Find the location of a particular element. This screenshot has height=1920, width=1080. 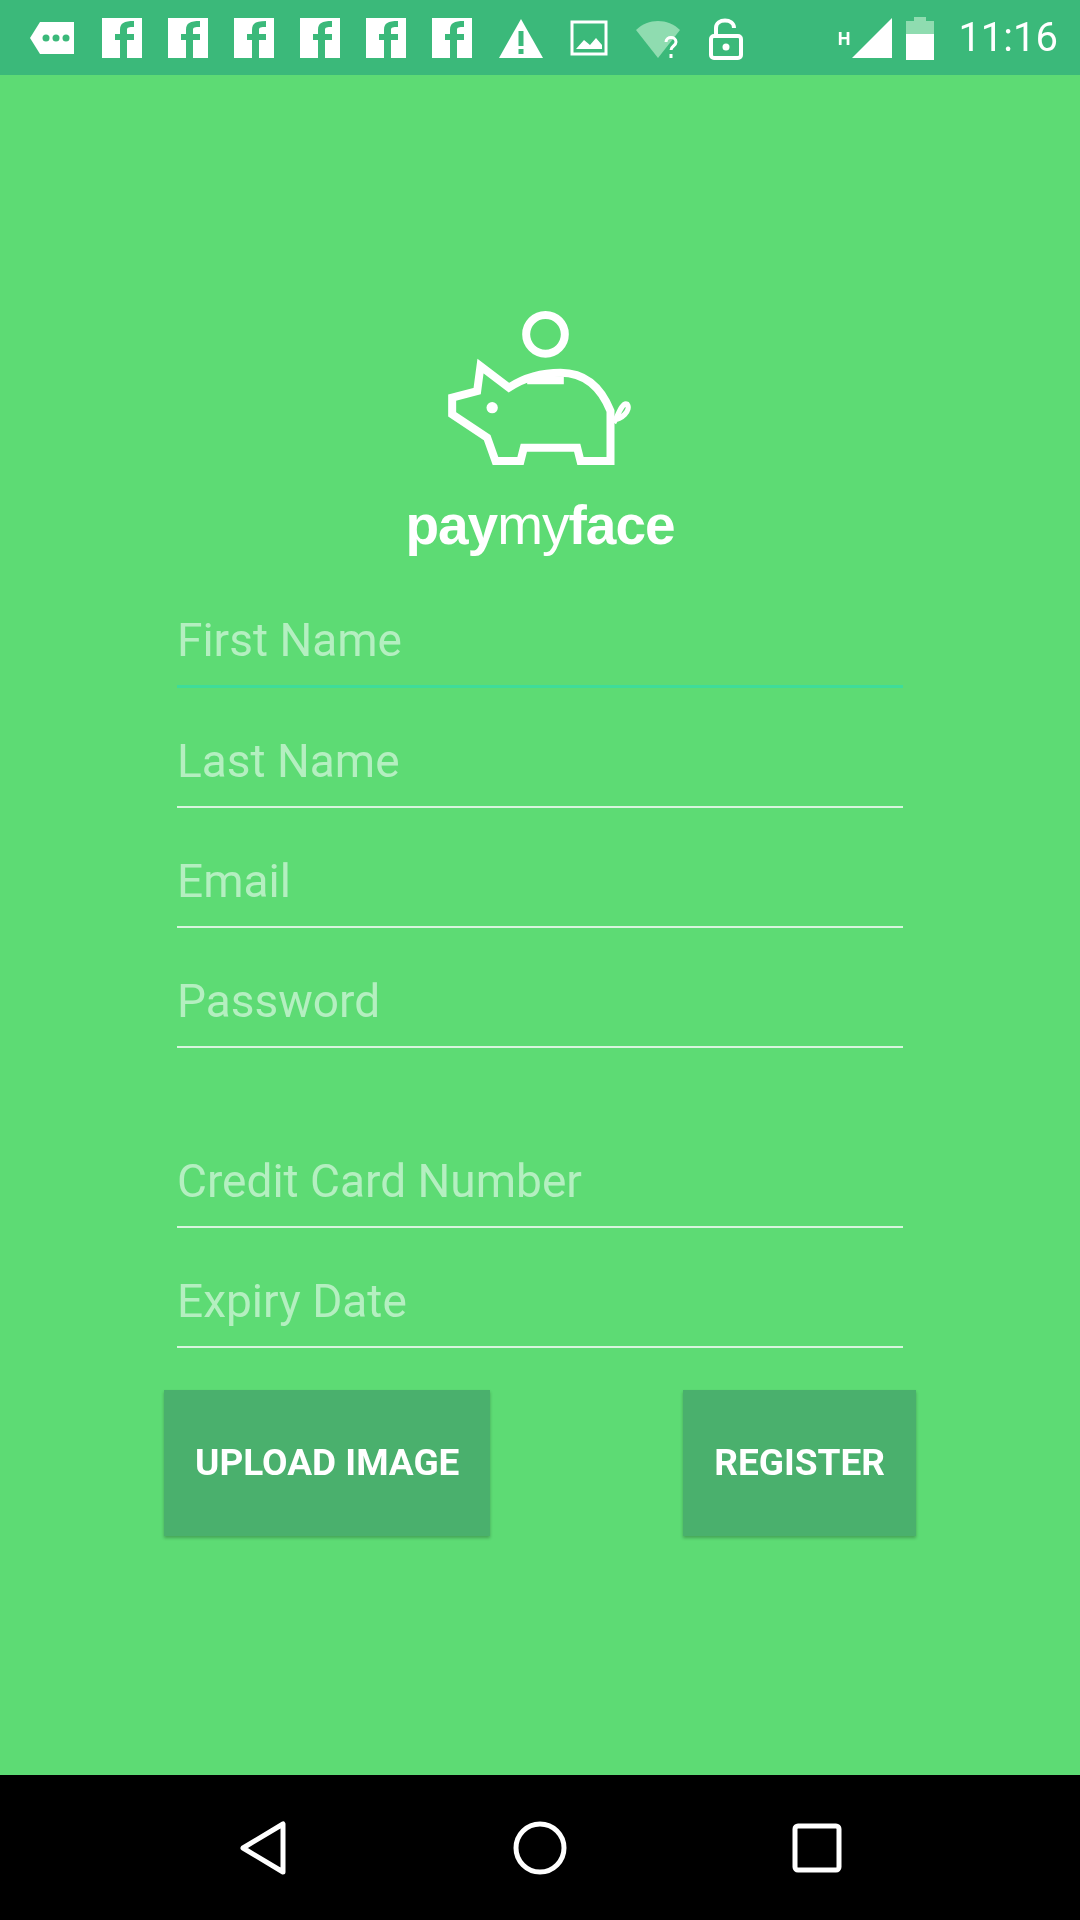

register-button: REGISTER is located at coordinates (799, 1462).